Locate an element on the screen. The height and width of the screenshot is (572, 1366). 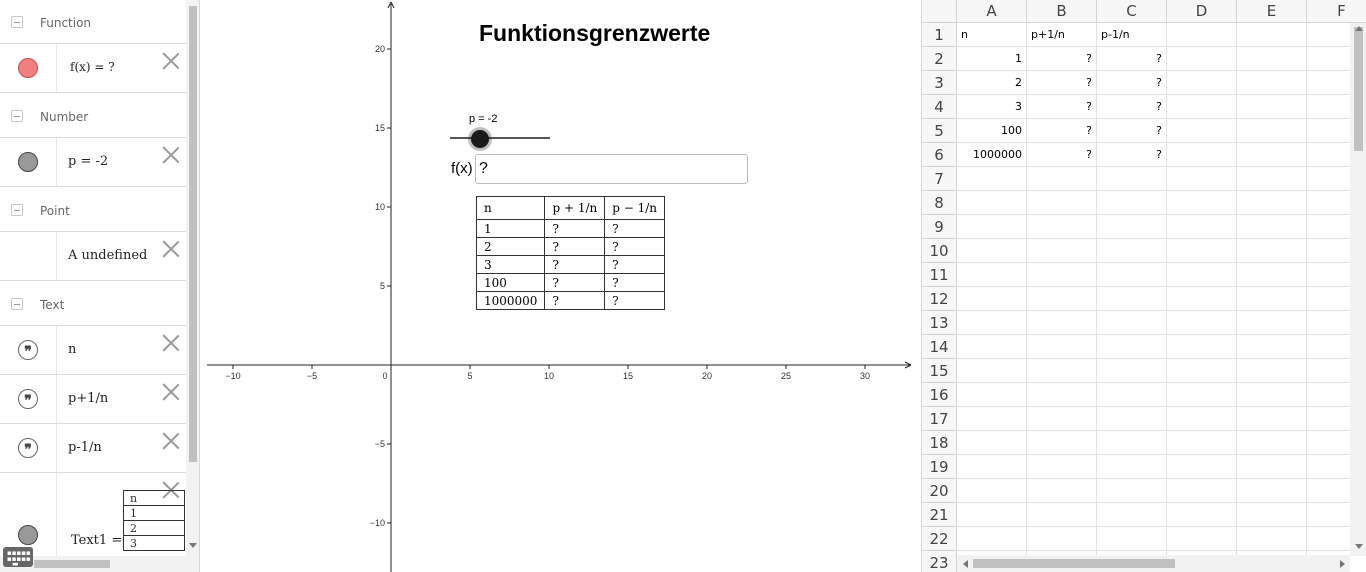
cell-c4: ? is located at coordinates (1132, 107).